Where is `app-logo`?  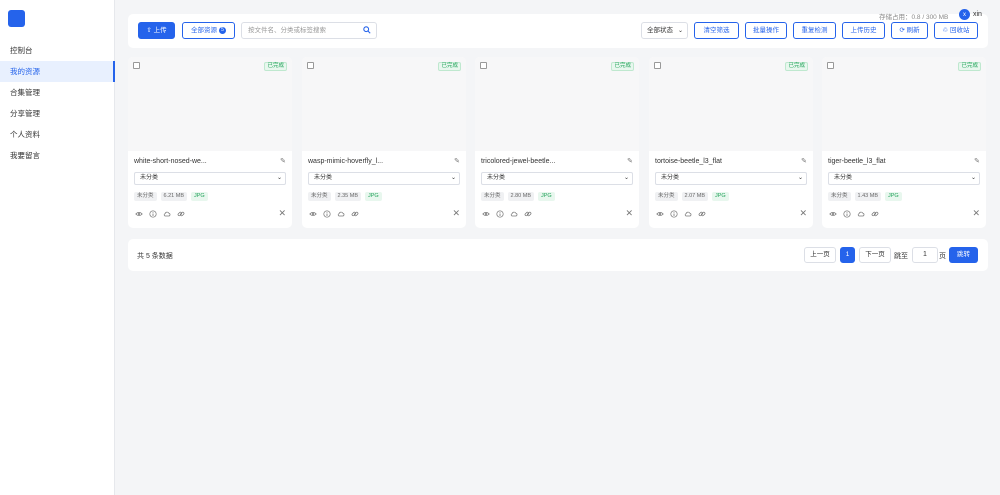 app-logo is located at coordinates (16, 18).